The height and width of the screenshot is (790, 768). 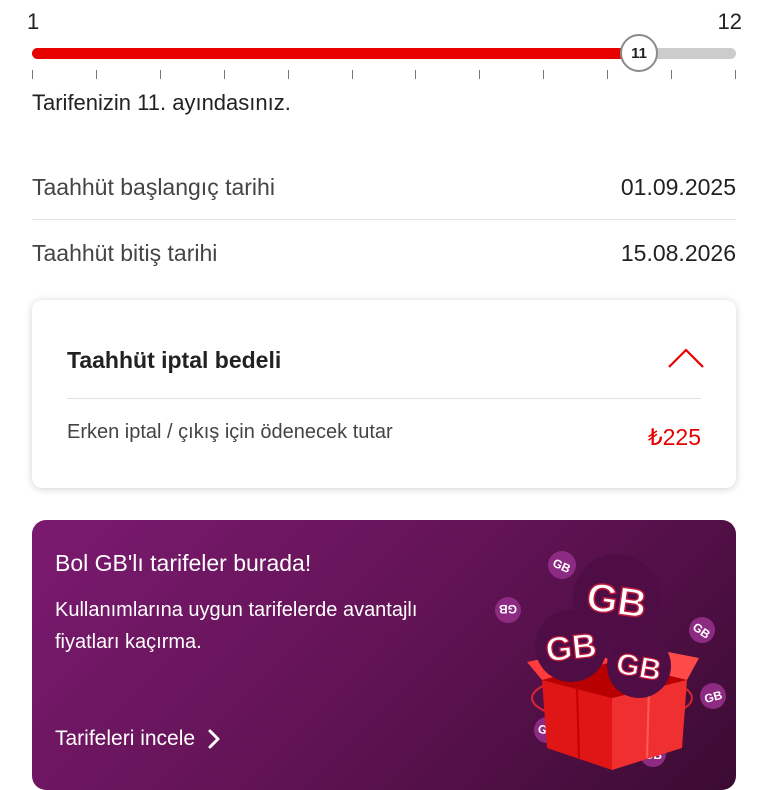 I want to click on promo-title: Bol GB'lı tarifeler burada!, so click(x=183, y=563).